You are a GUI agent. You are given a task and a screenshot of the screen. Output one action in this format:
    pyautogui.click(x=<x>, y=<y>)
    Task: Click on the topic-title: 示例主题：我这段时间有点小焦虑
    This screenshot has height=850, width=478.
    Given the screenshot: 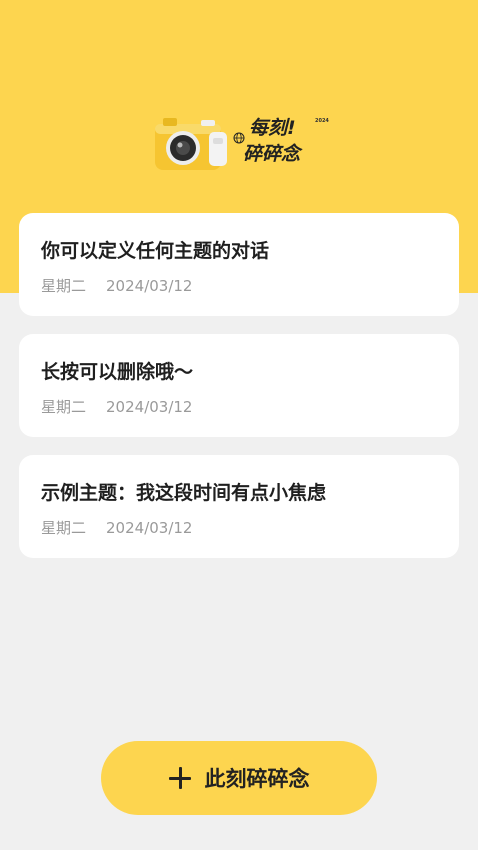 What is the action you would take?
    pyautogui.click(x=184, y=493)
    